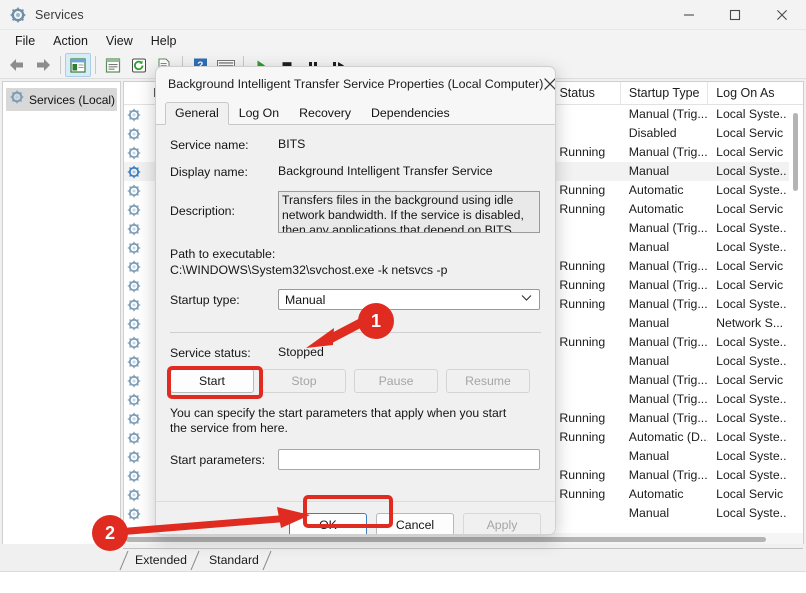  What do you see at coordinates (735, 15) in the screenshot?
I see `maximize-icon` at bounding box center [735, 15].